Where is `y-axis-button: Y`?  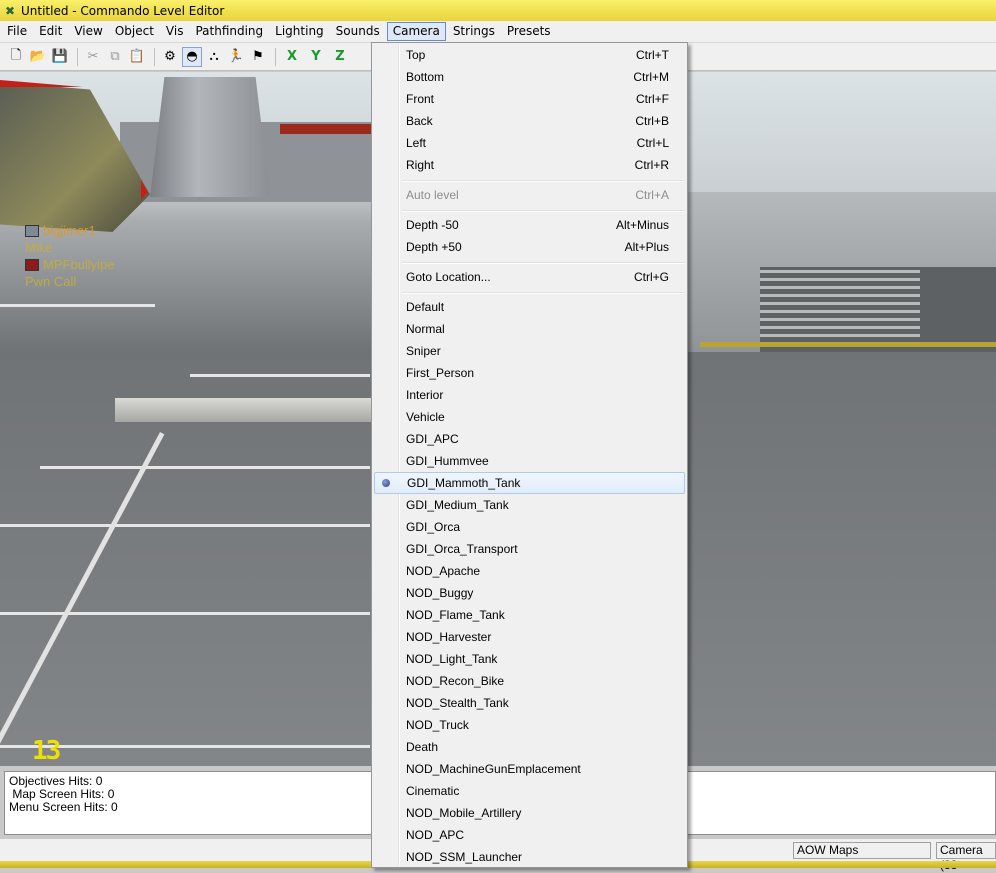
y-axis-button: Y is located at coordinates (316, 57).